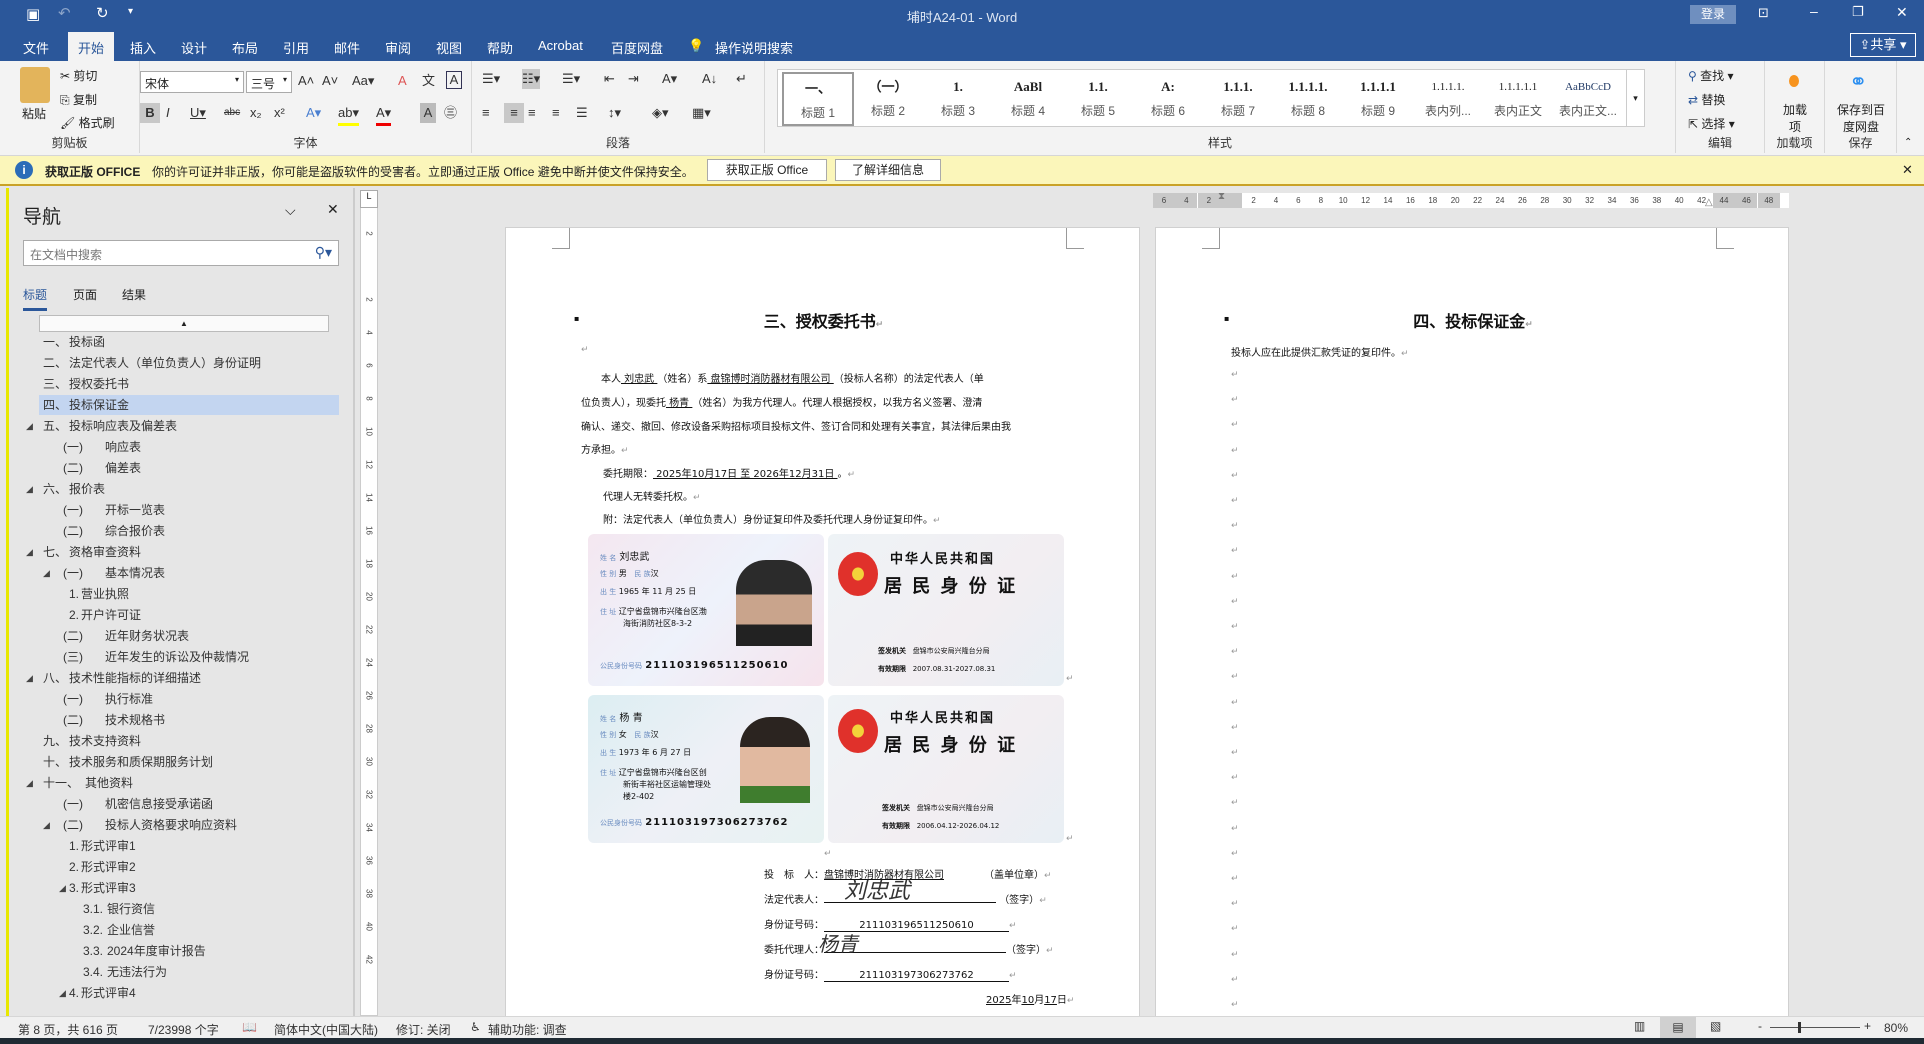 The image size is (1924, 1044). I want to click on nav-item: 三、 授权委托书, so click(185, 384).